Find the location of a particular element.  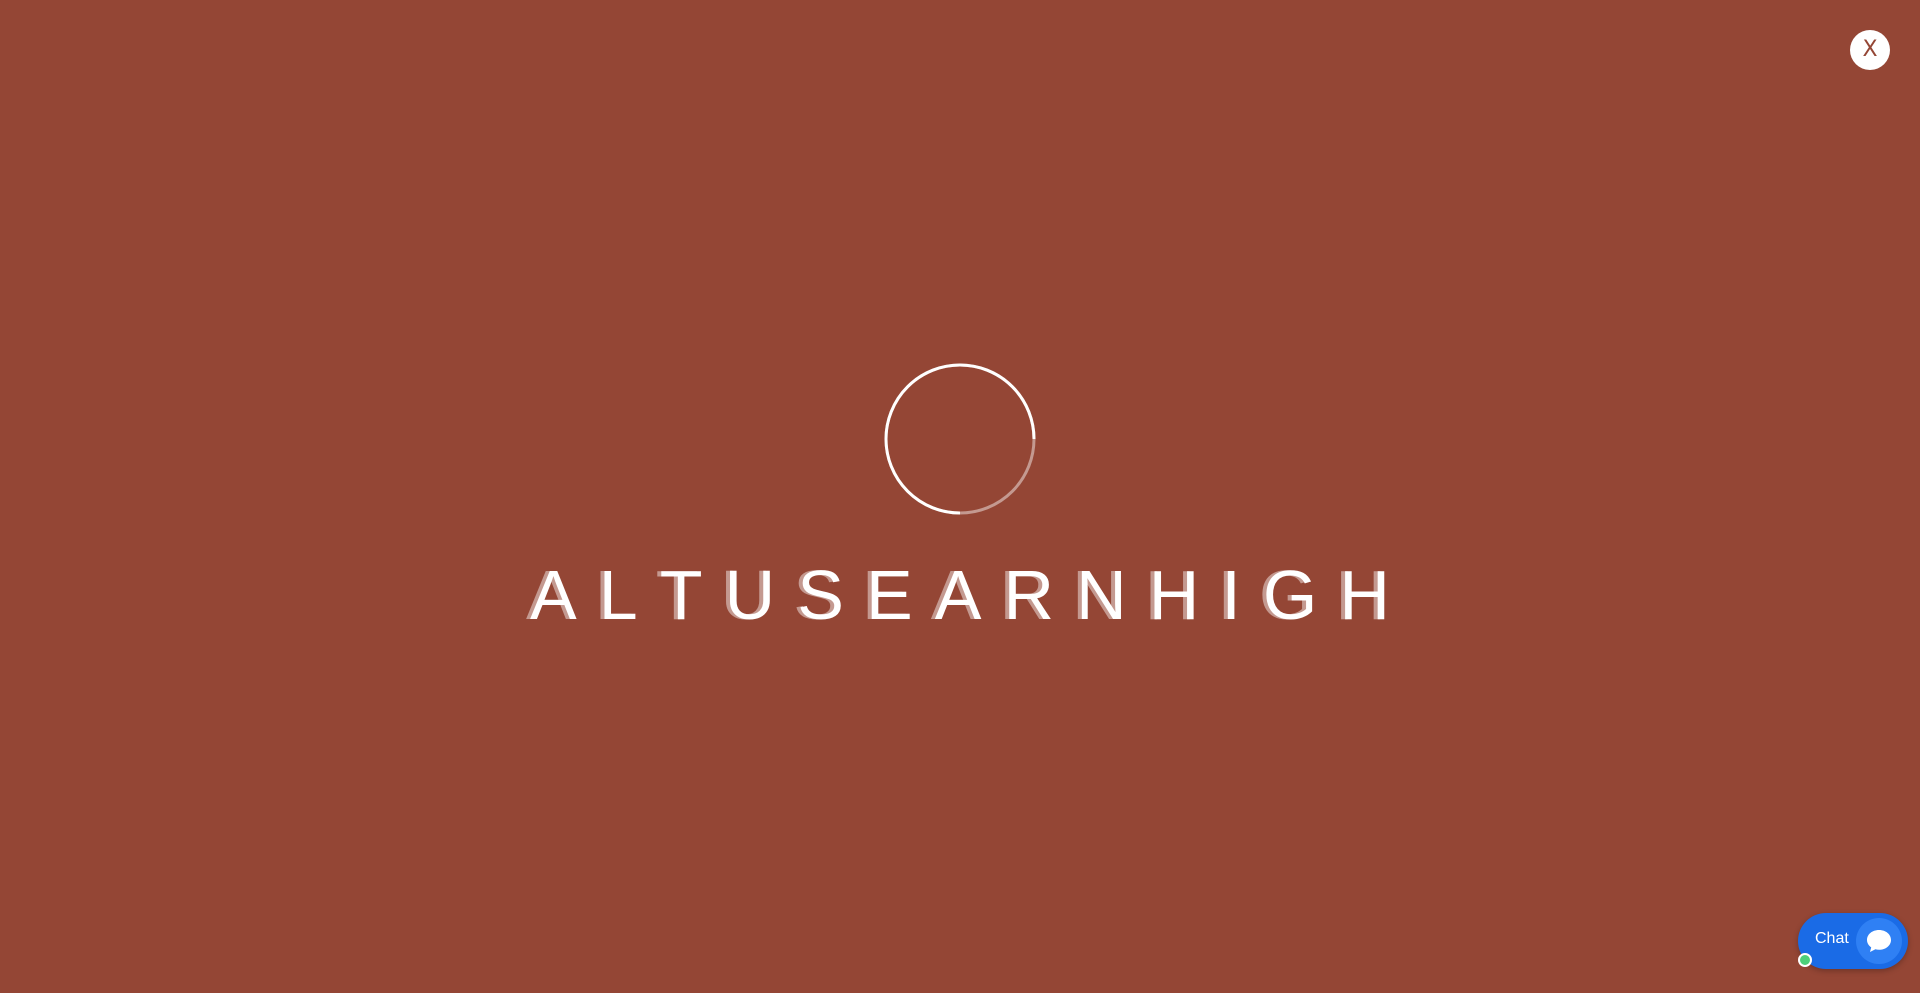

brand-letter: G is located at coordinates (1290, 595).